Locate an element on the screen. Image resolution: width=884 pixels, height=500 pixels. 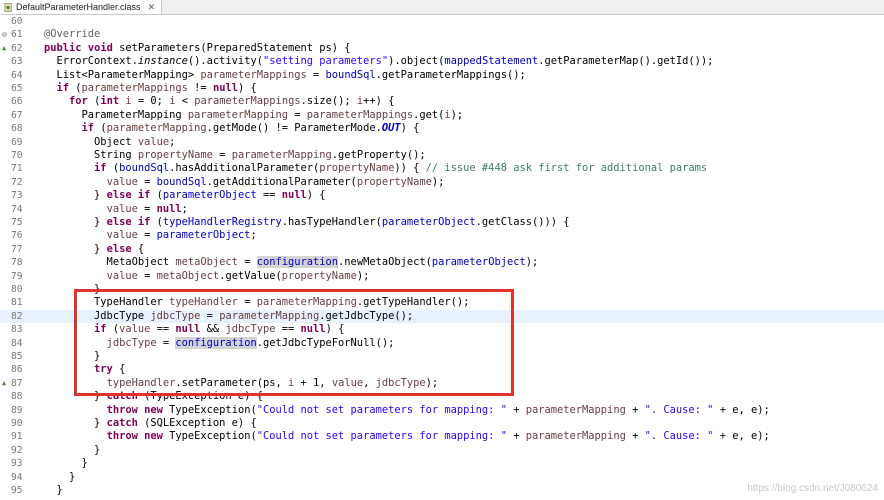
watermark: https://blog.csdn.net/J080624 is located at coordinates (812, 488).